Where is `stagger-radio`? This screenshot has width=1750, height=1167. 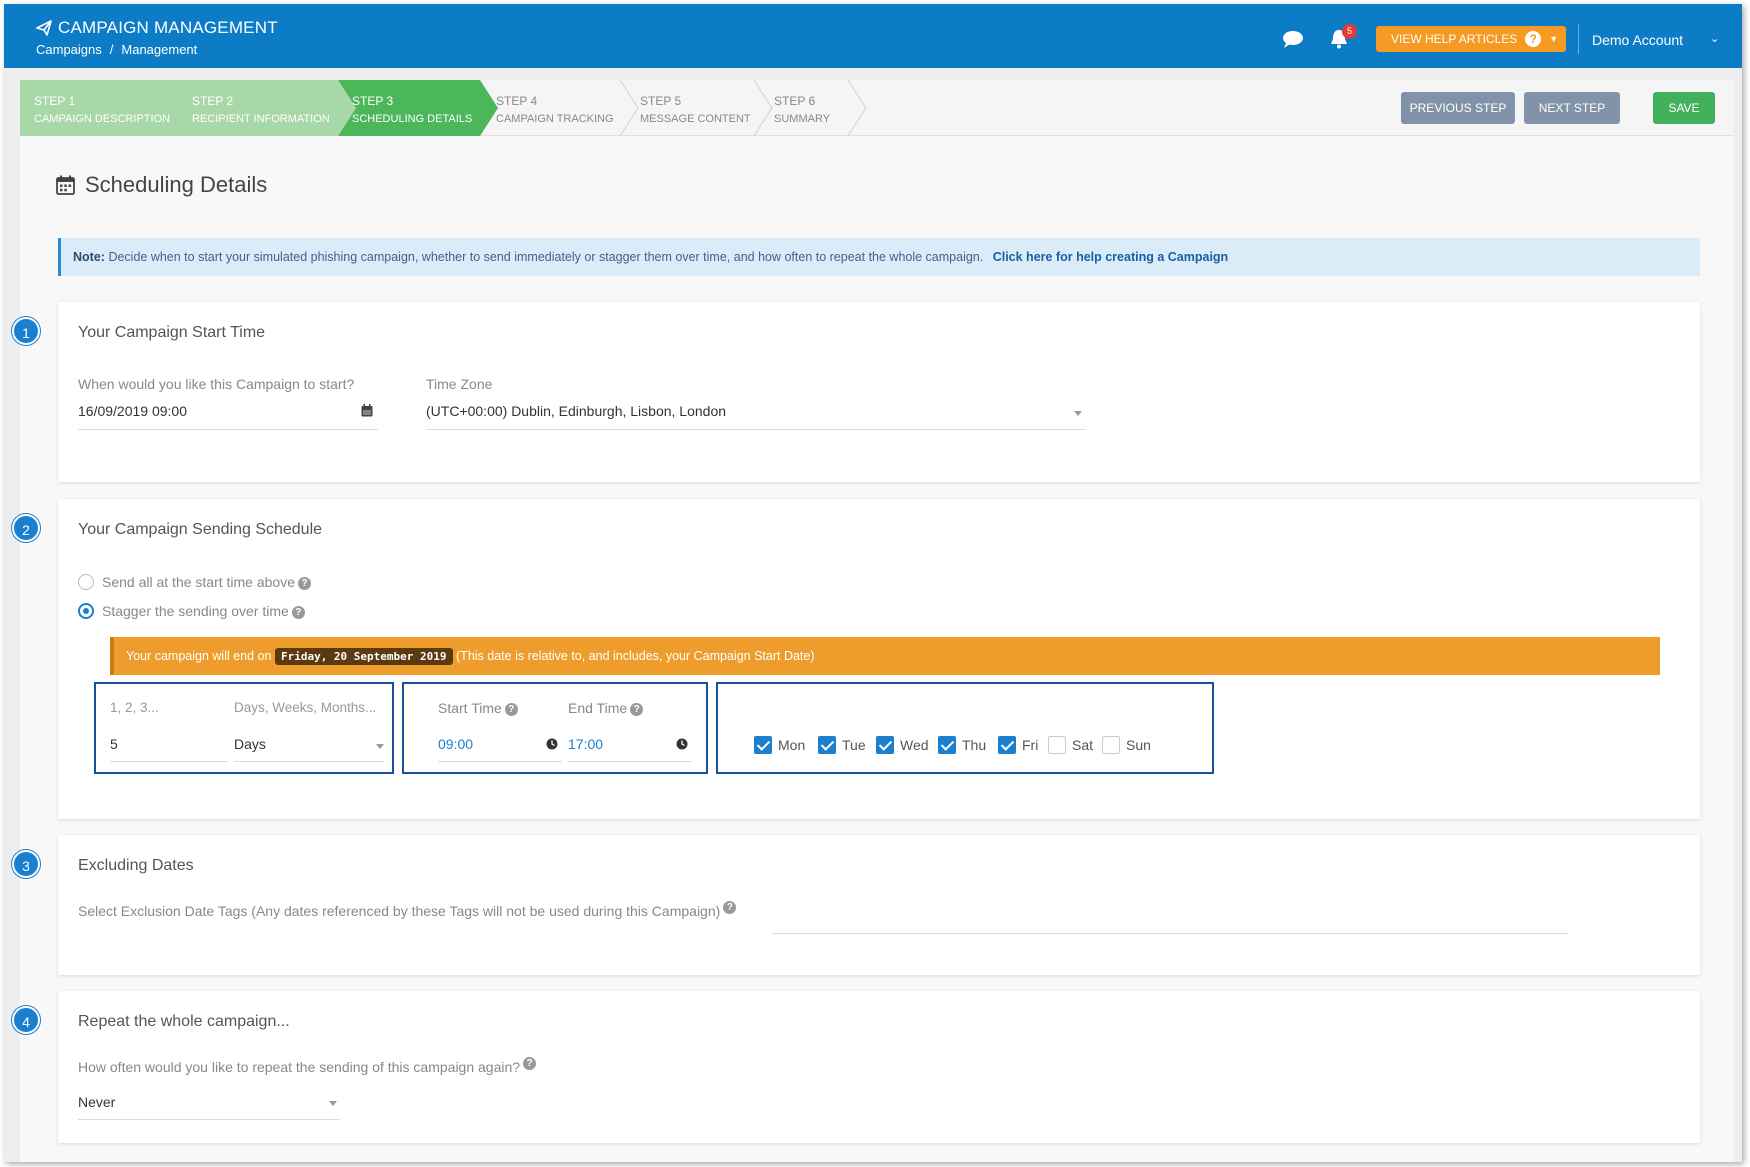 stagger-radio is located at coordinates (86, 611).